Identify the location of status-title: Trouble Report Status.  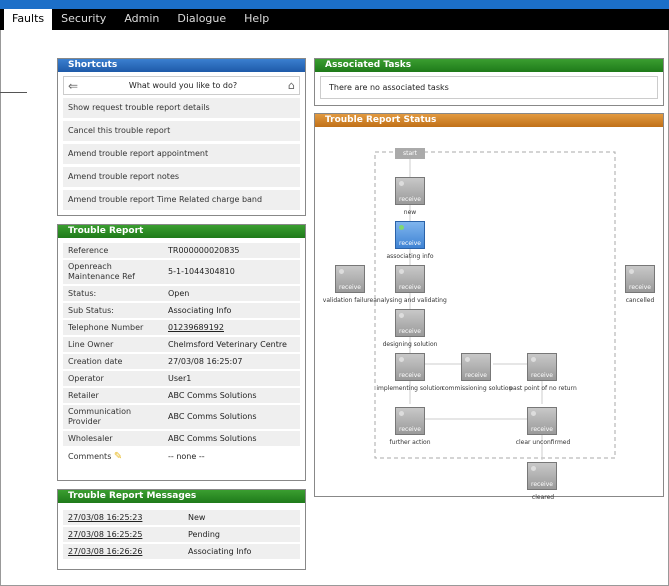
(489, 120).